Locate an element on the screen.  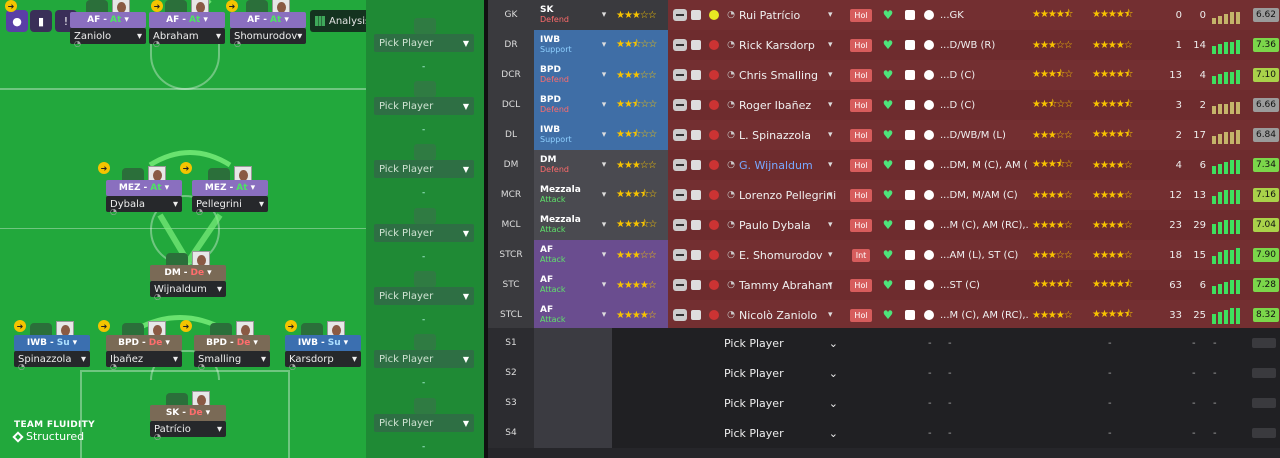
player-name: E. Shomurodov is located at coordinates (789, 255).